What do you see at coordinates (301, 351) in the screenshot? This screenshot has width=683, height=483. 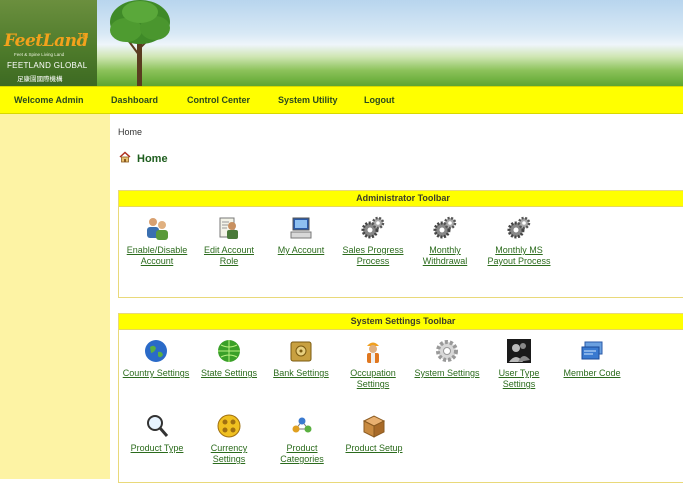 I see `safe-icon` at bounding box center [301, 351].